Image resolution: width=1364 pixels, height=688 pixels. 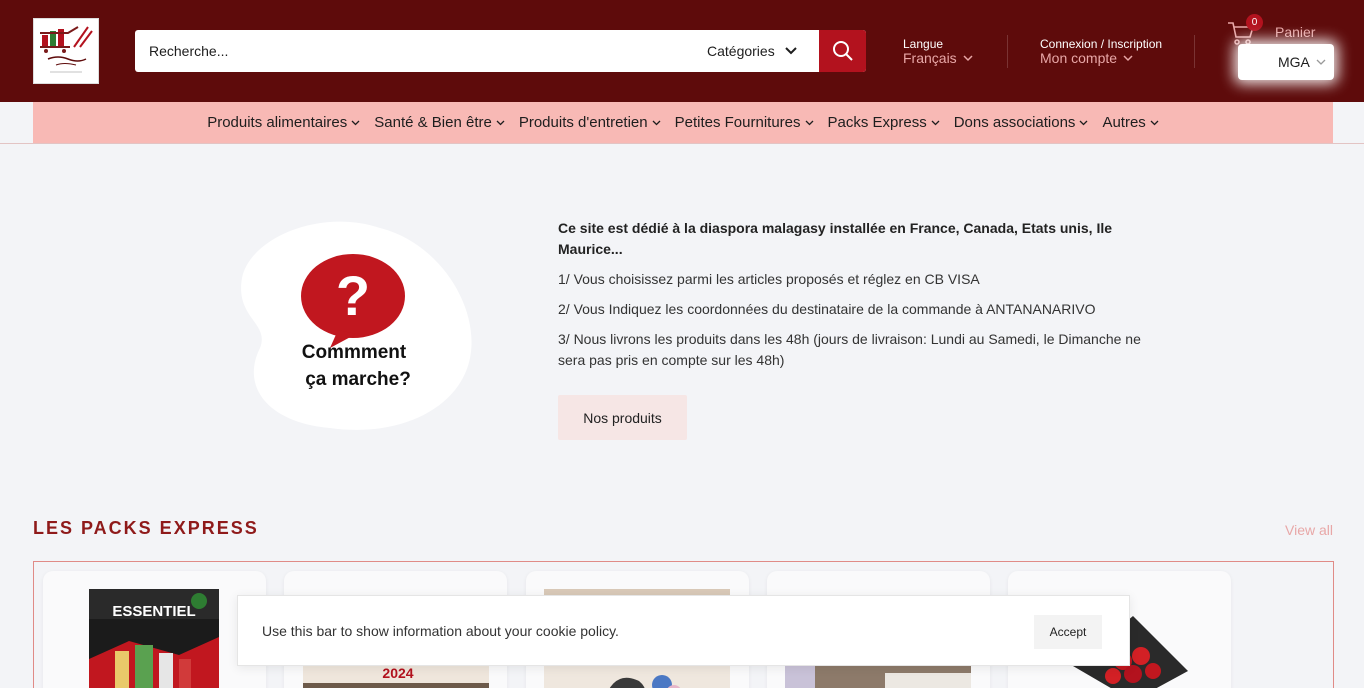 I want to click on our-products-button: Nos produits, so click(x=622, y=417).